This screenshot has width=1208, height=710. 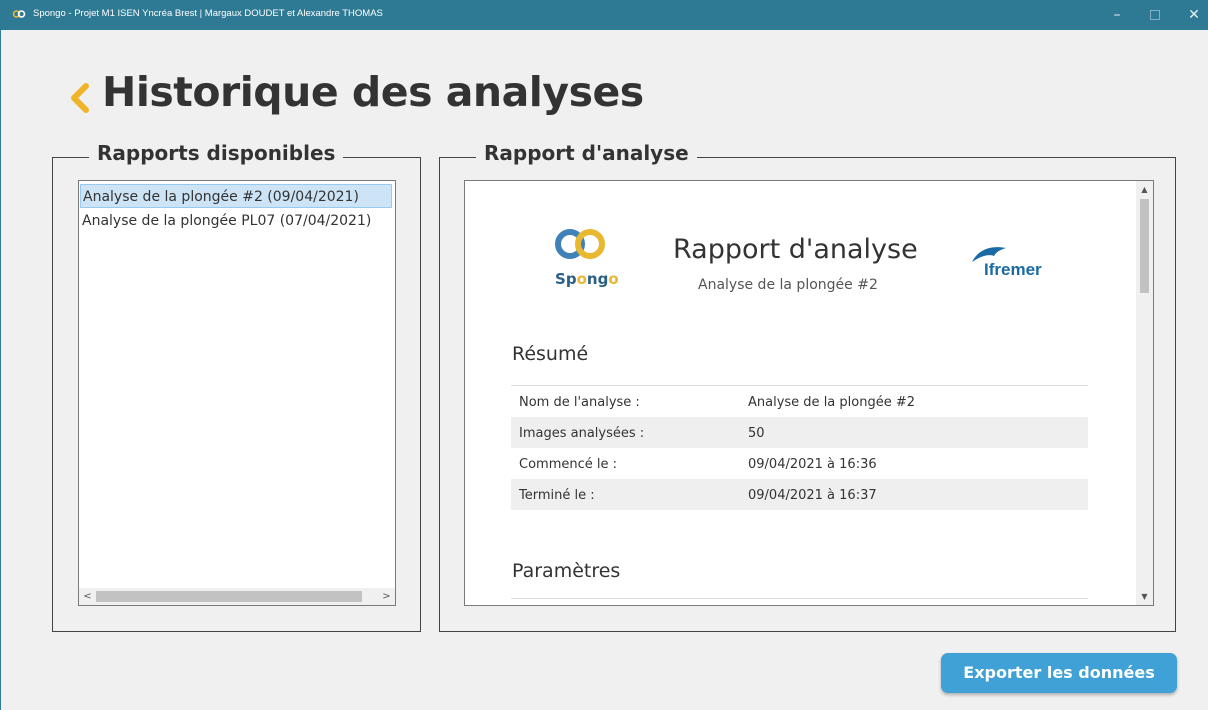 What do you see at coordinates (579, 402) in the screenshot?
I see `row-key: Nom de l'analyse :` at bounding box center [579, 402].